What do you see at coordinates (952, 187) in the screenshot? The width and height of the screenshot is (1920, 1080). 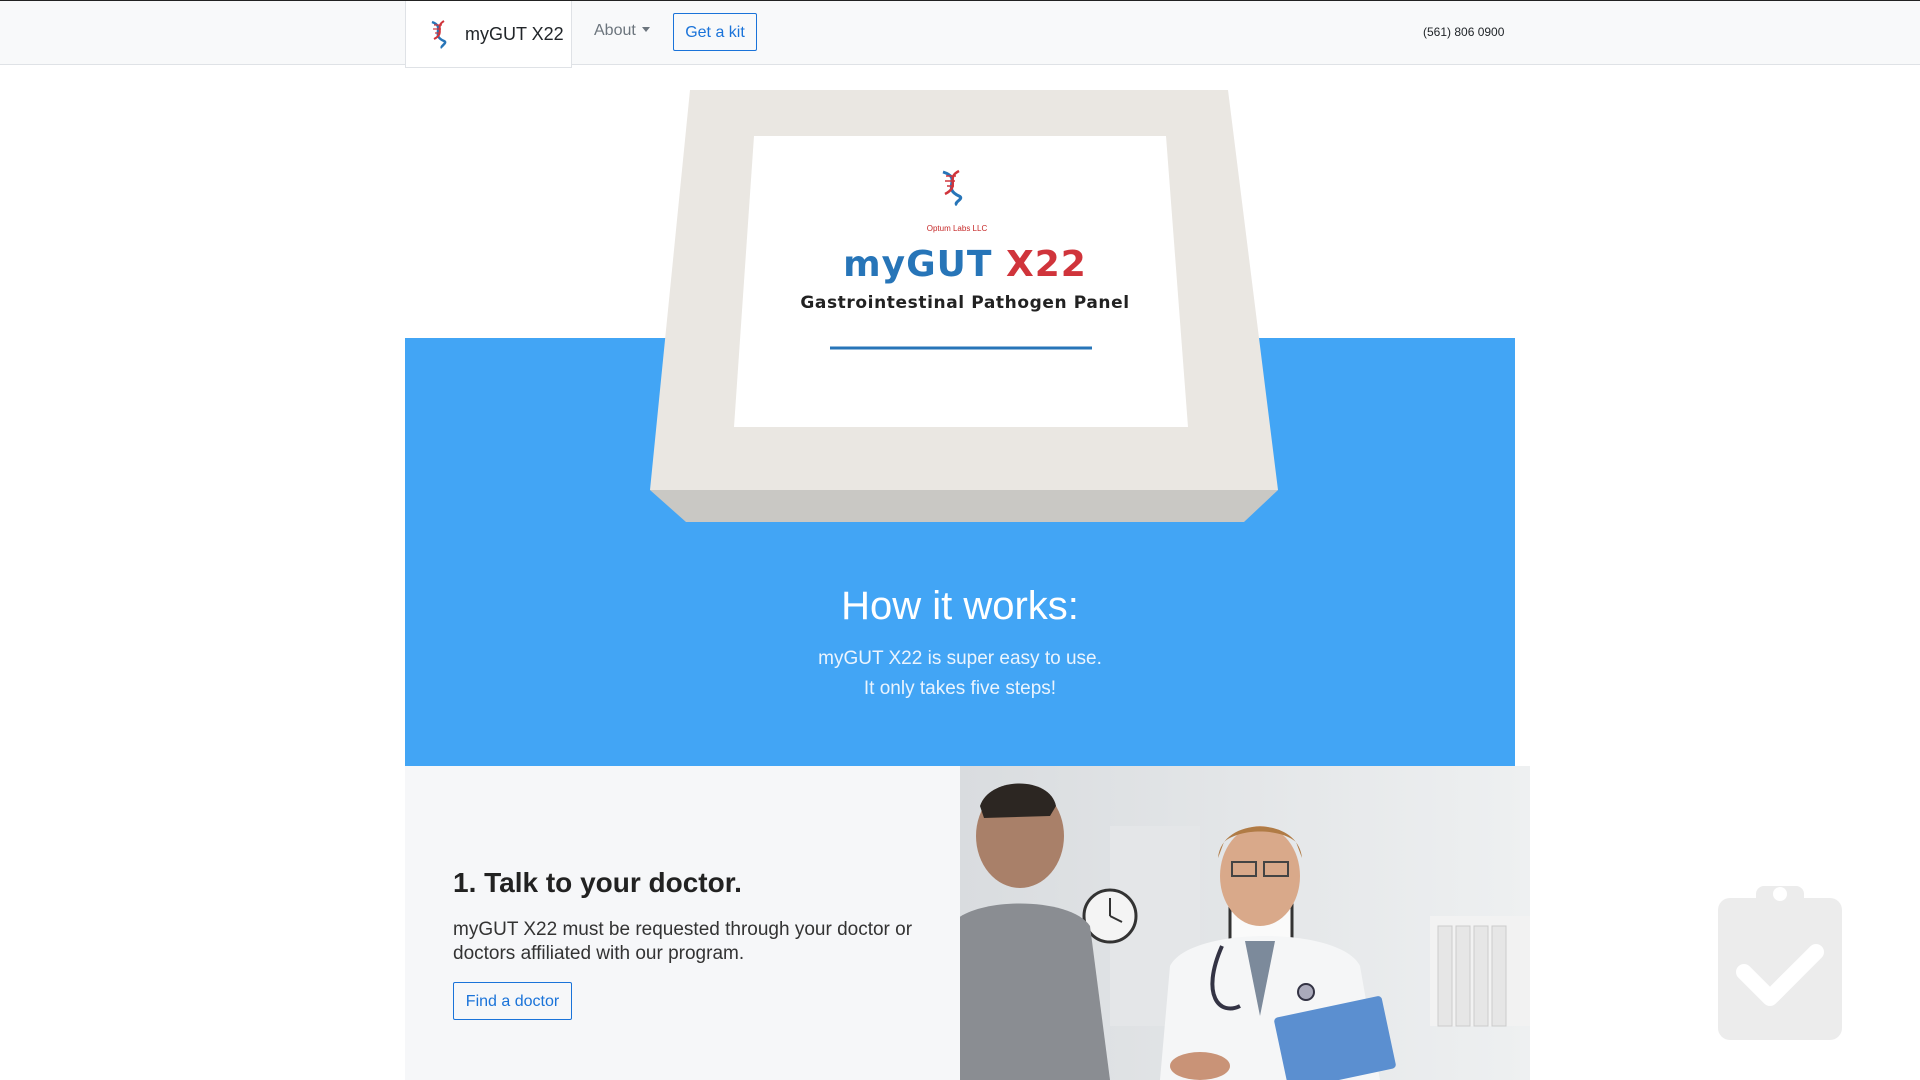 I see `optum-labs-logo-icon` at bounding box center [952, 187].